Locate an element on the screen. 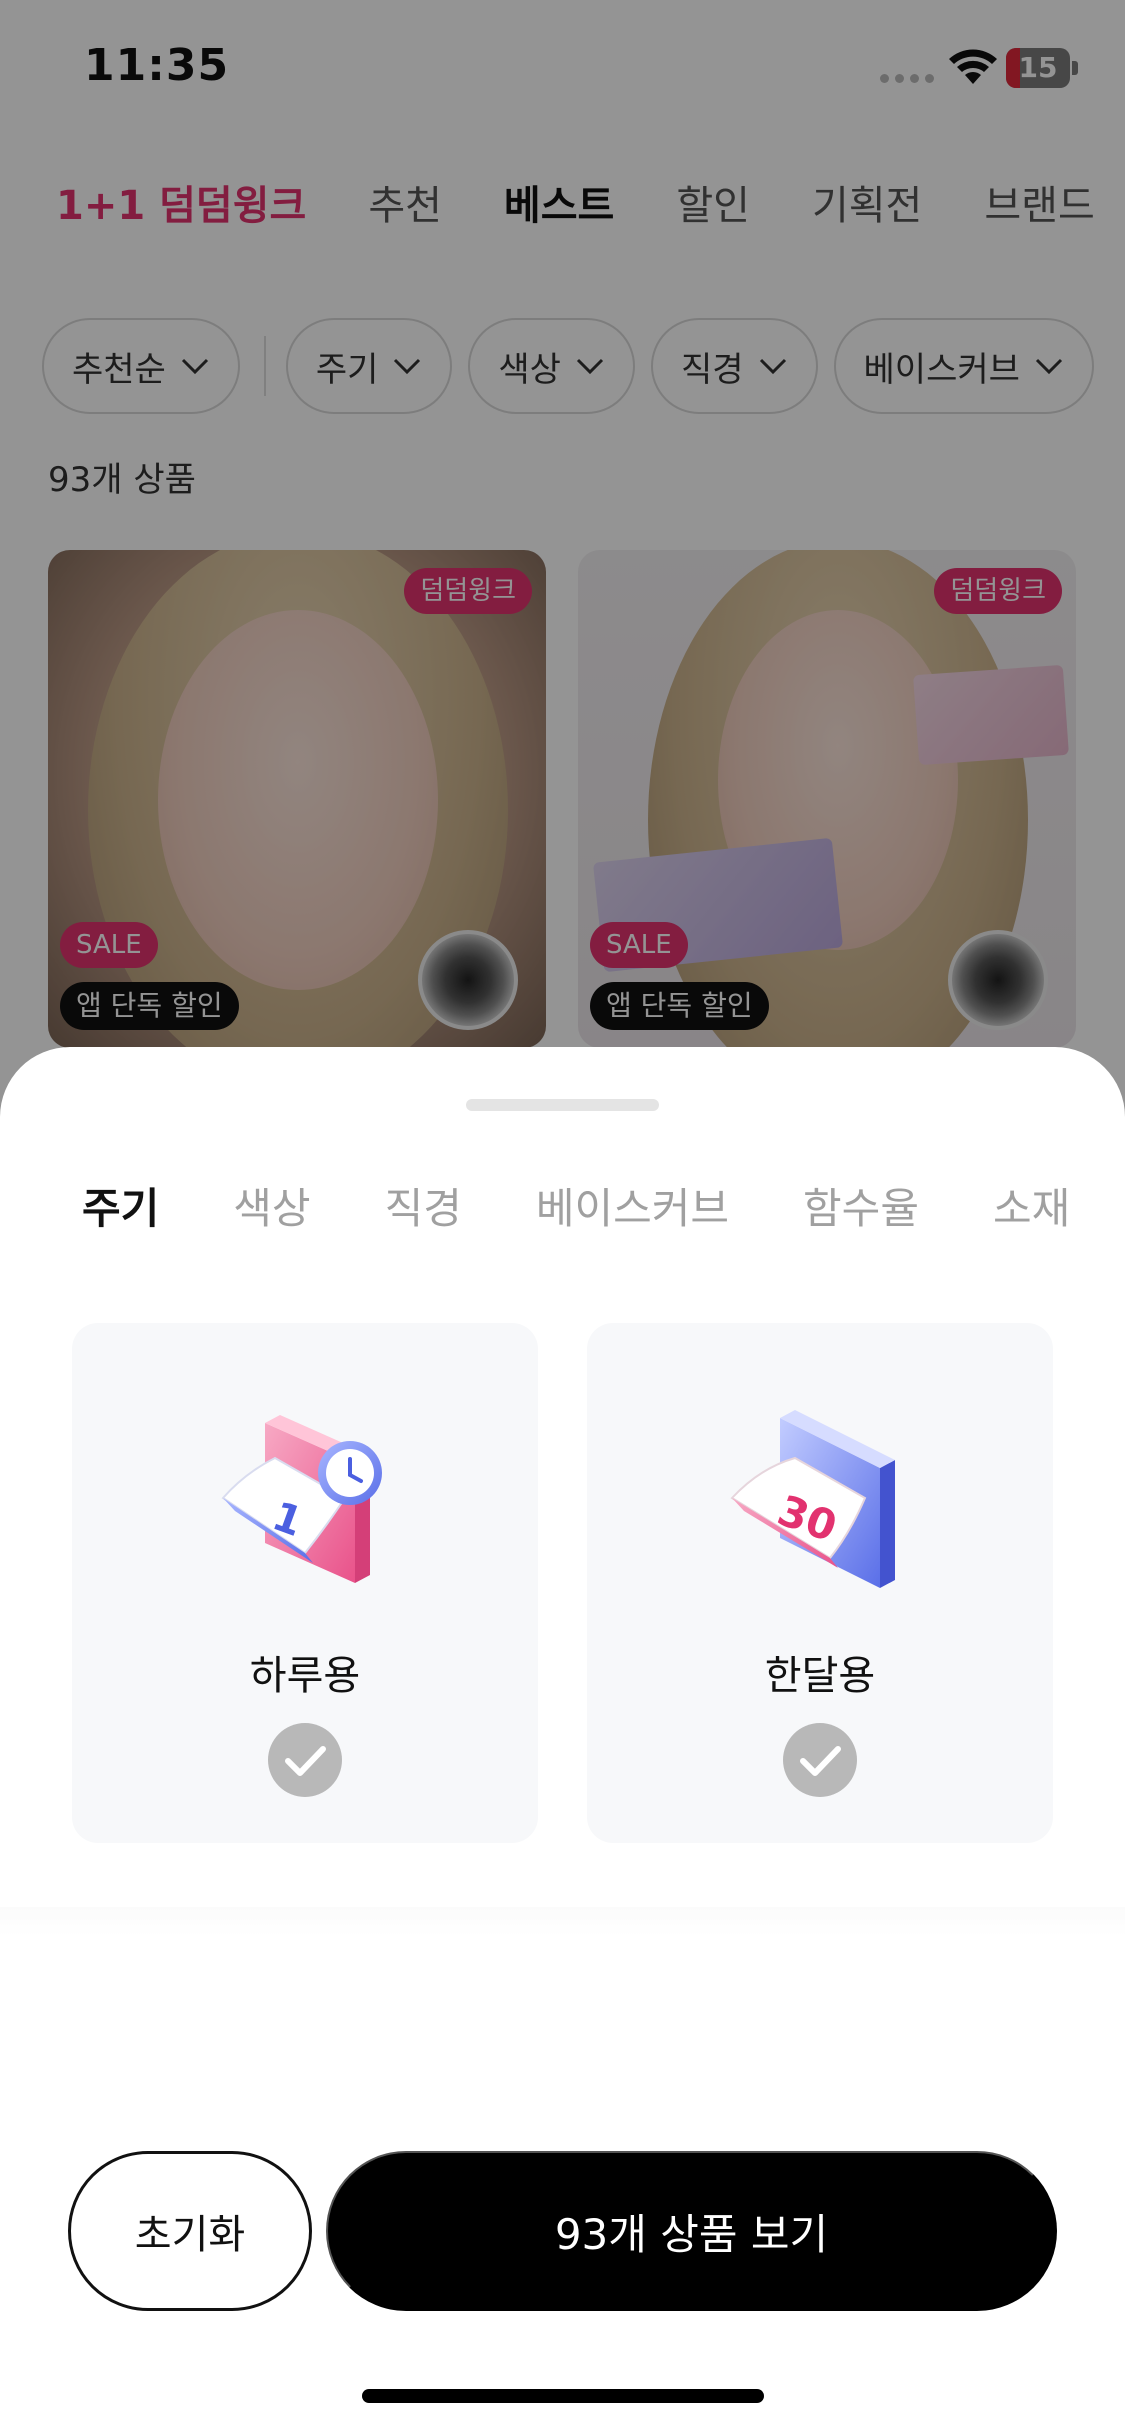 The height and width of the screenshot is (2436, 1125). monthly-calendar-icon: 30 is located at coordinates (812, 1499).